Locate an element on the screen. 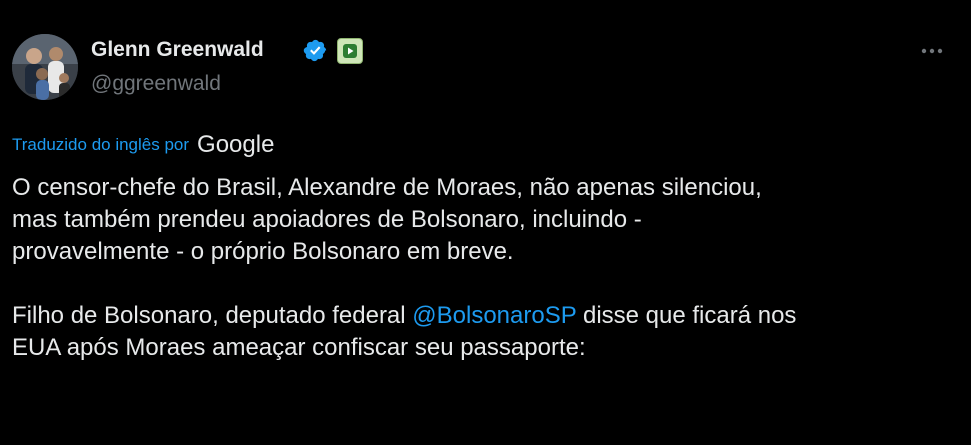 This screenshot has width=971, height=445. tweet-text-segment: disse que ficará nos is located at coordinates (686, 315).